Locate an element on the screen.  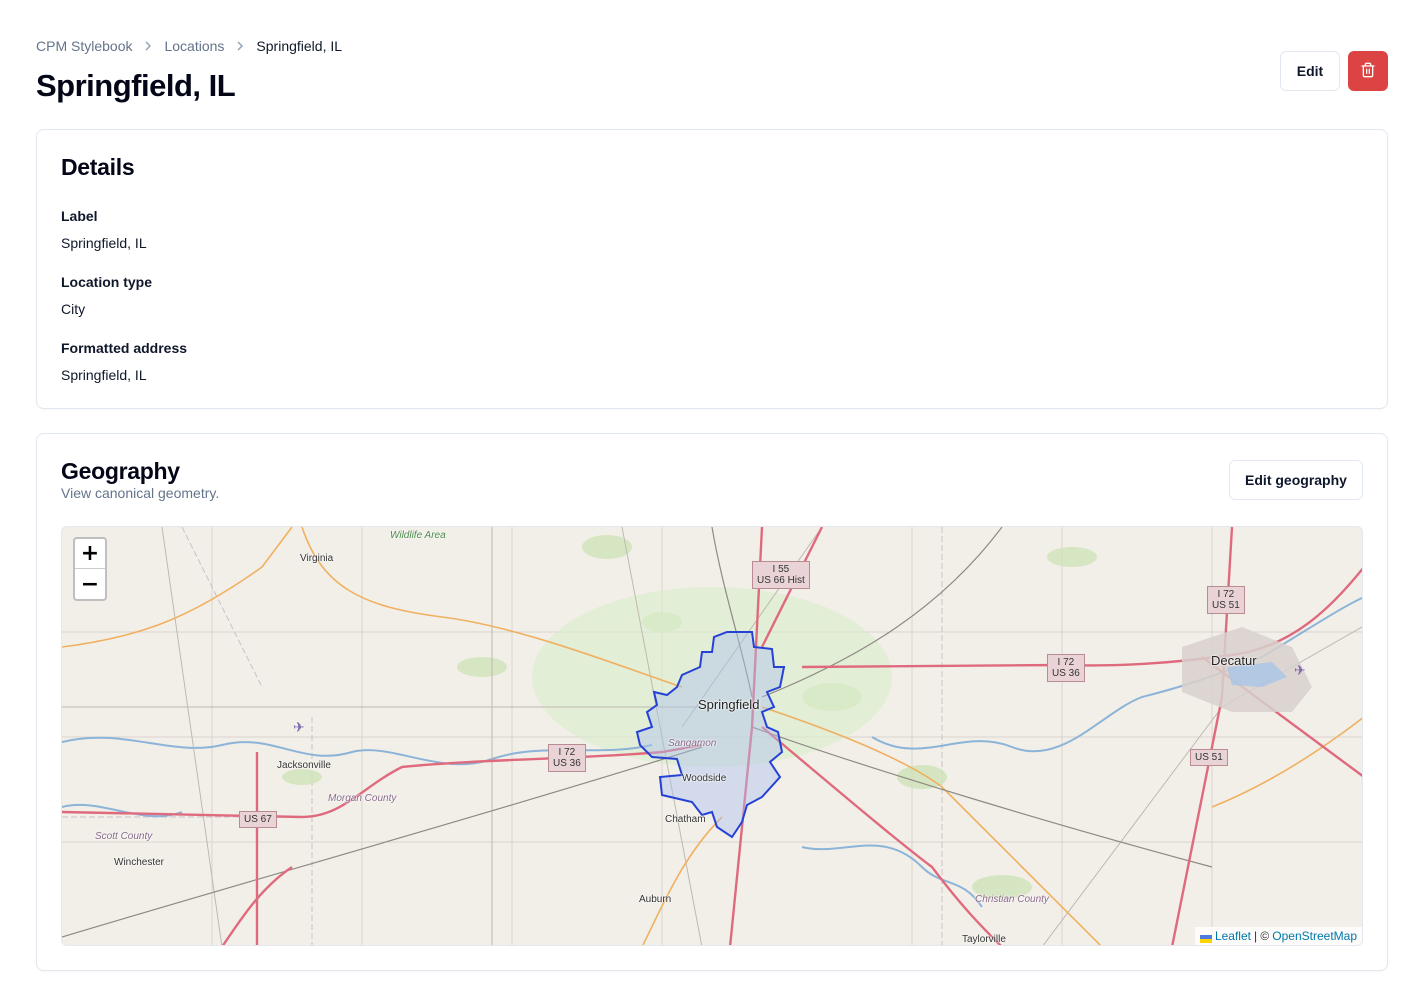
edit-button: Edit is located at coordinates (1310, 71).